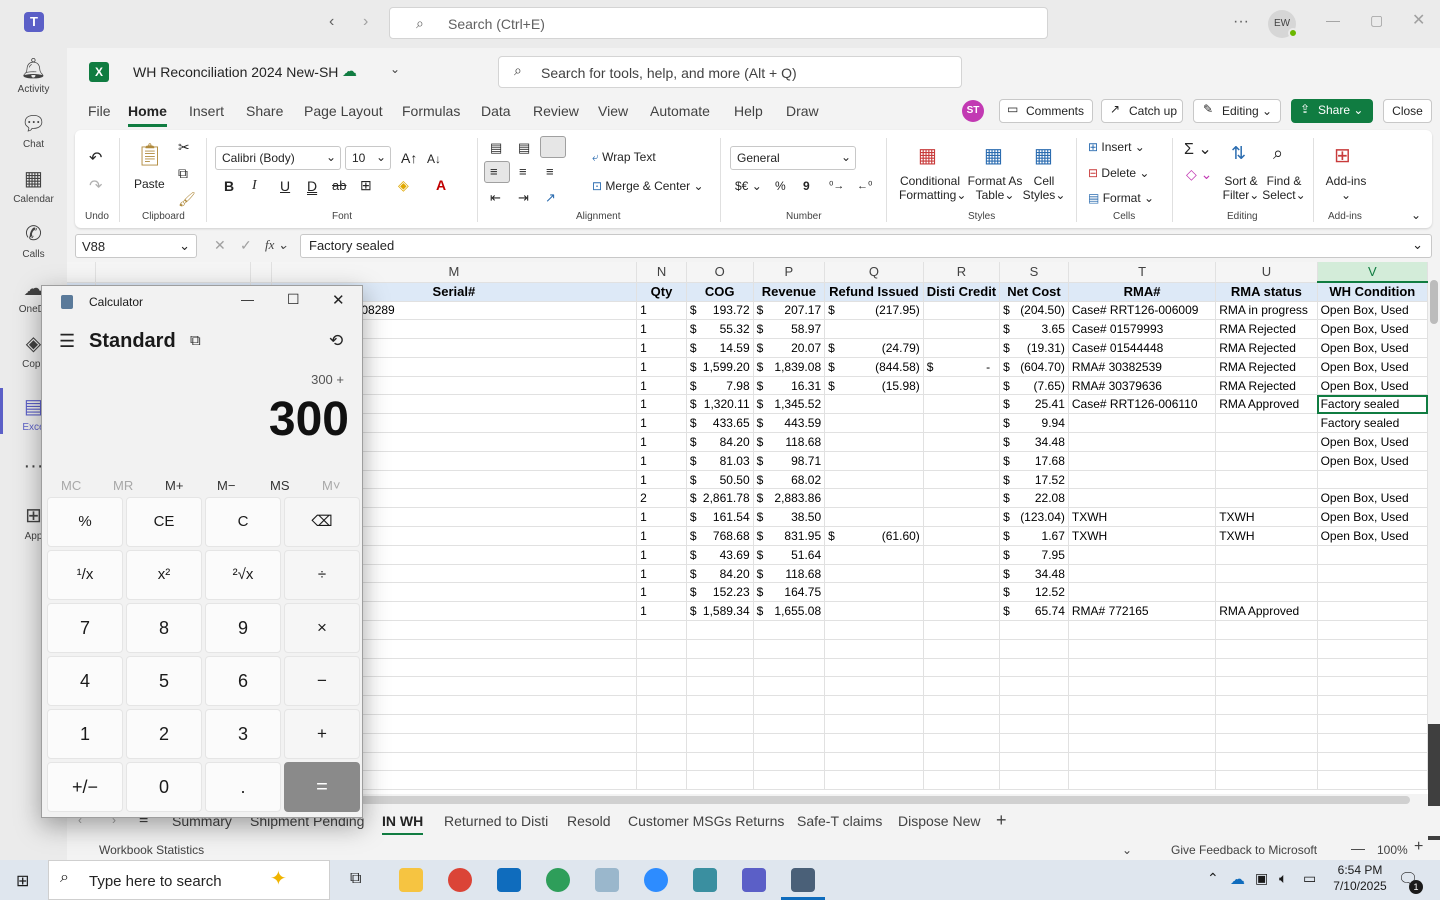 The width and height of the screenshot is (1440, 900). Describe the element at coordinates (1044, 188) in the screenshot. I see `cell-styles-button: Cell Styles⌄` at that location.